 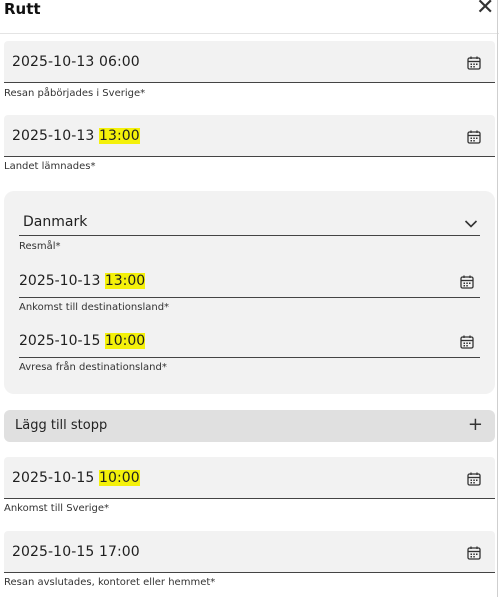 What do you see at coordinates (249, 219) in the screenshot?
I see `destination-country-select: Danmark` at bounding box center [249, 219].